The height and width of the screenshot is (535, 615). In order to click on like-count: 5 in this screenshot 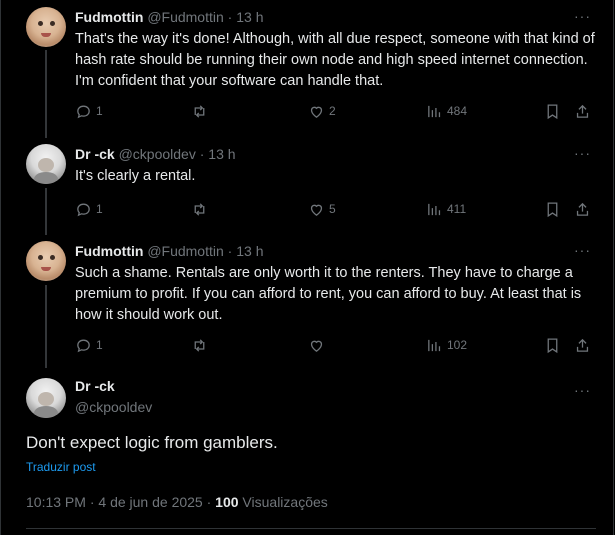, I will do `click(332, 209)`.